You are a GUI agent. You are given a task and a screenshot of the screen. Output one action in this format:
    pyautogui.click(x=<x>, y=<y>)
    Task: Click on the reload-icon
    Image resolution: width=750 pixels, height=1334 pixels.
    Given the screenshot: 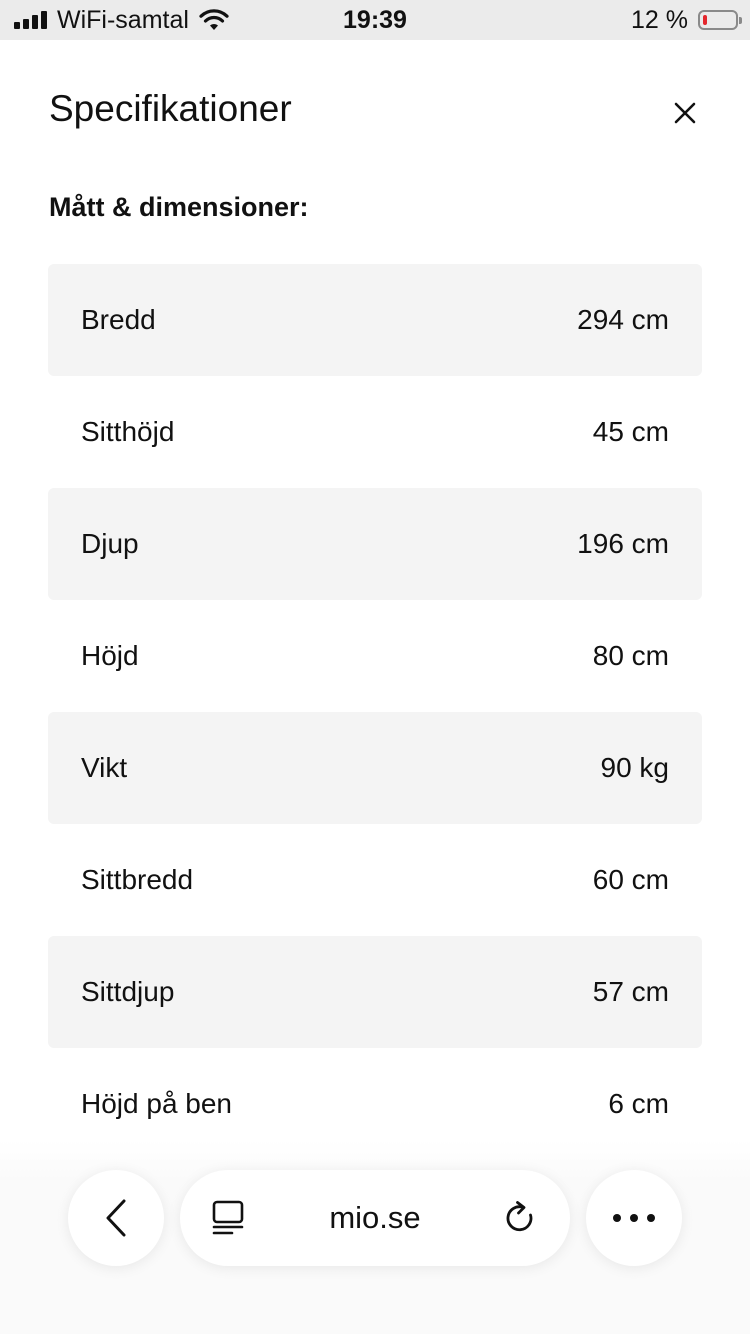 What is the action you would take?
    pyautogui.click(x=519, y=1216)
    